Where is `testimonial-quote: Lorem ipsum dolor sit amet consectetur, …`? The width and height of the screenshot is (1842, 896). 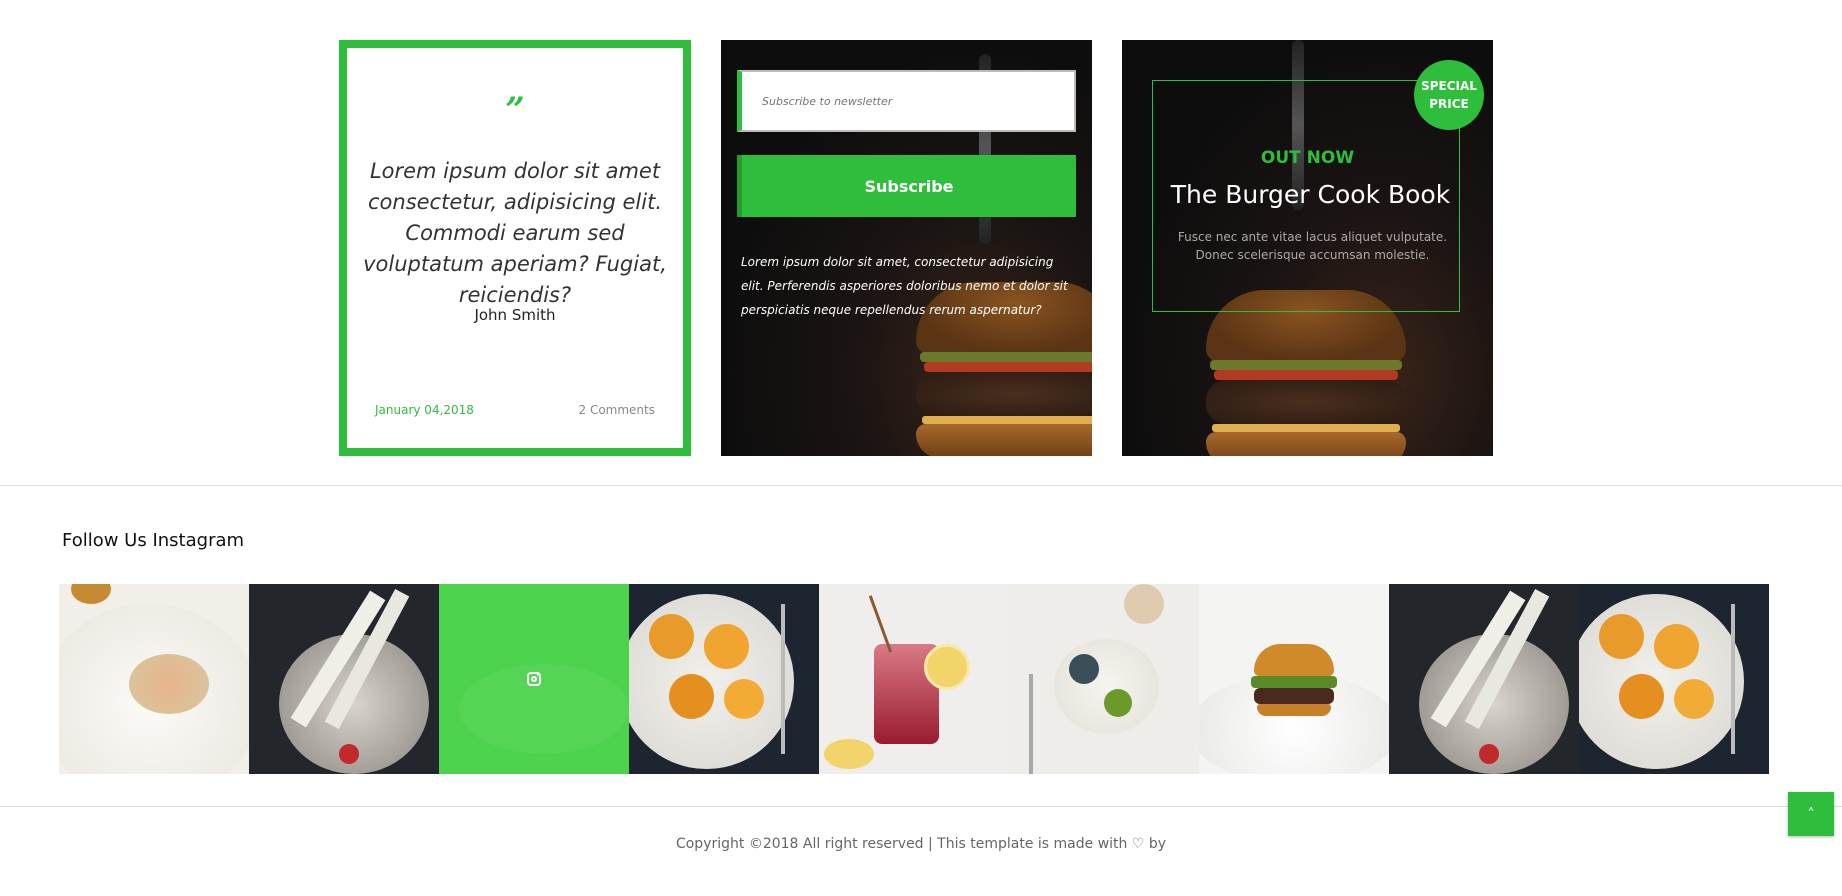 testimonial-quote: Lorem ipsum dolor sit amet consectetur, … is located at coordinates (515, 233).